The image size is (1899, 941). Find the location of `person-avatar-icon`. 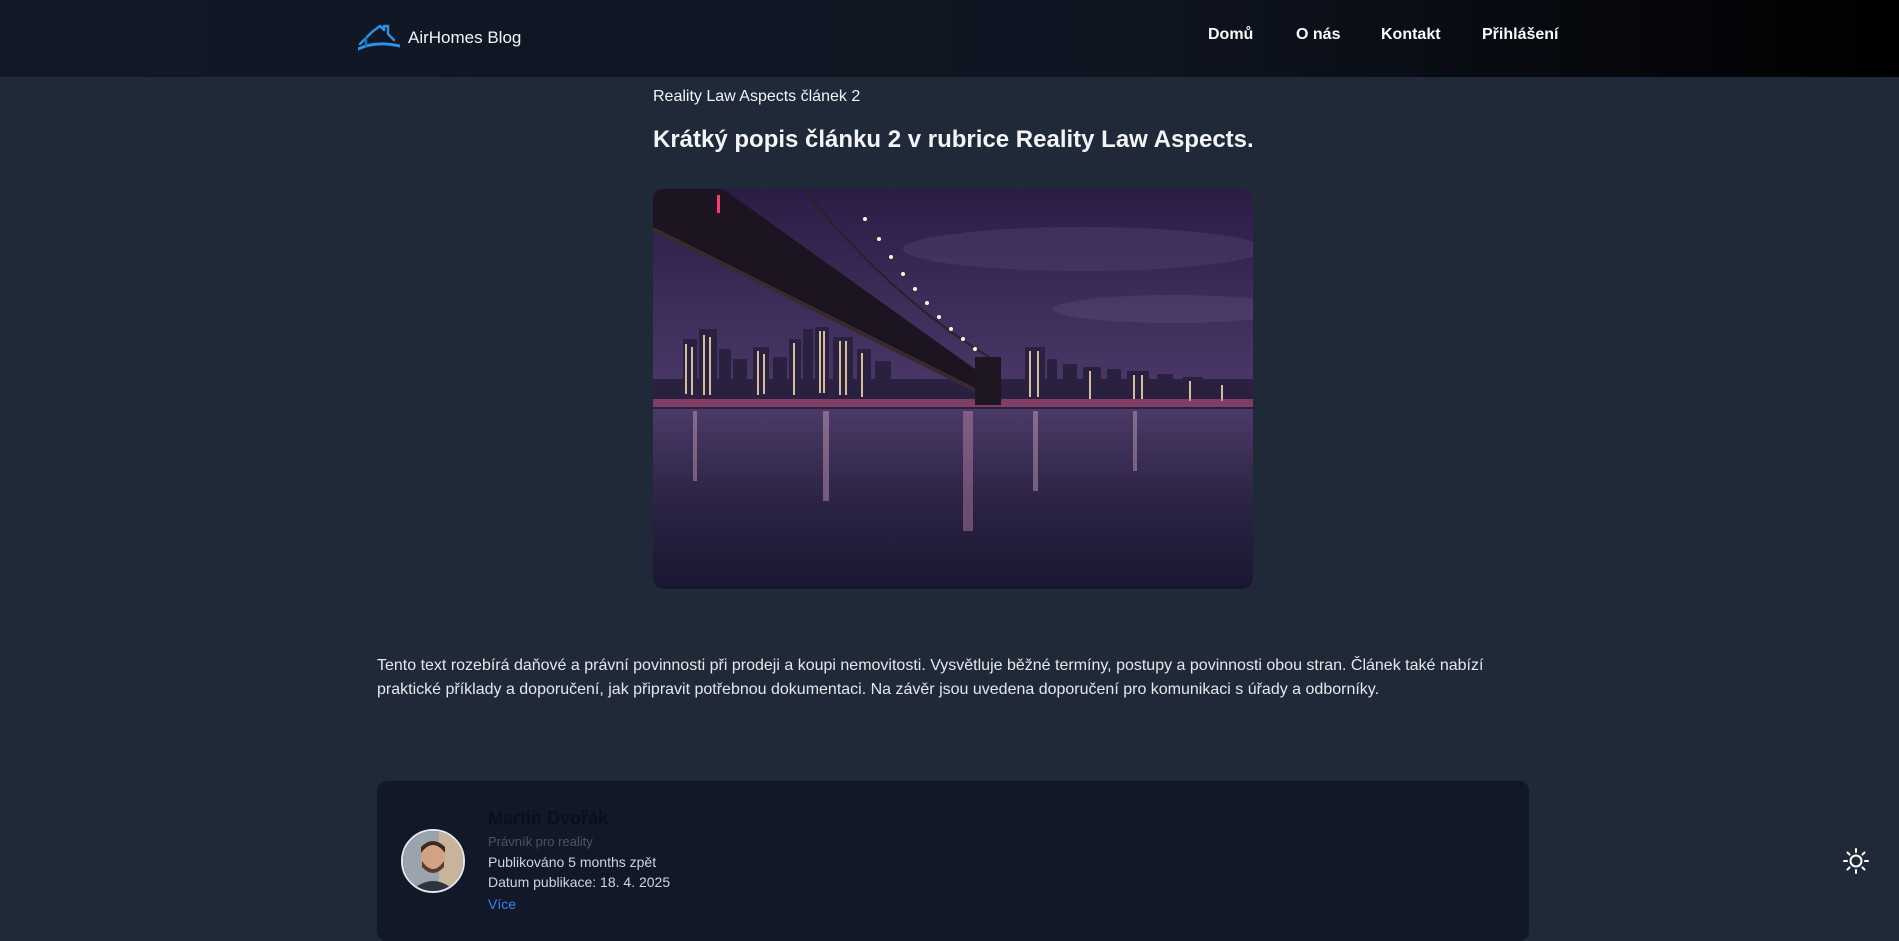

person-avatar-icon is located at coordinates (433, 861).